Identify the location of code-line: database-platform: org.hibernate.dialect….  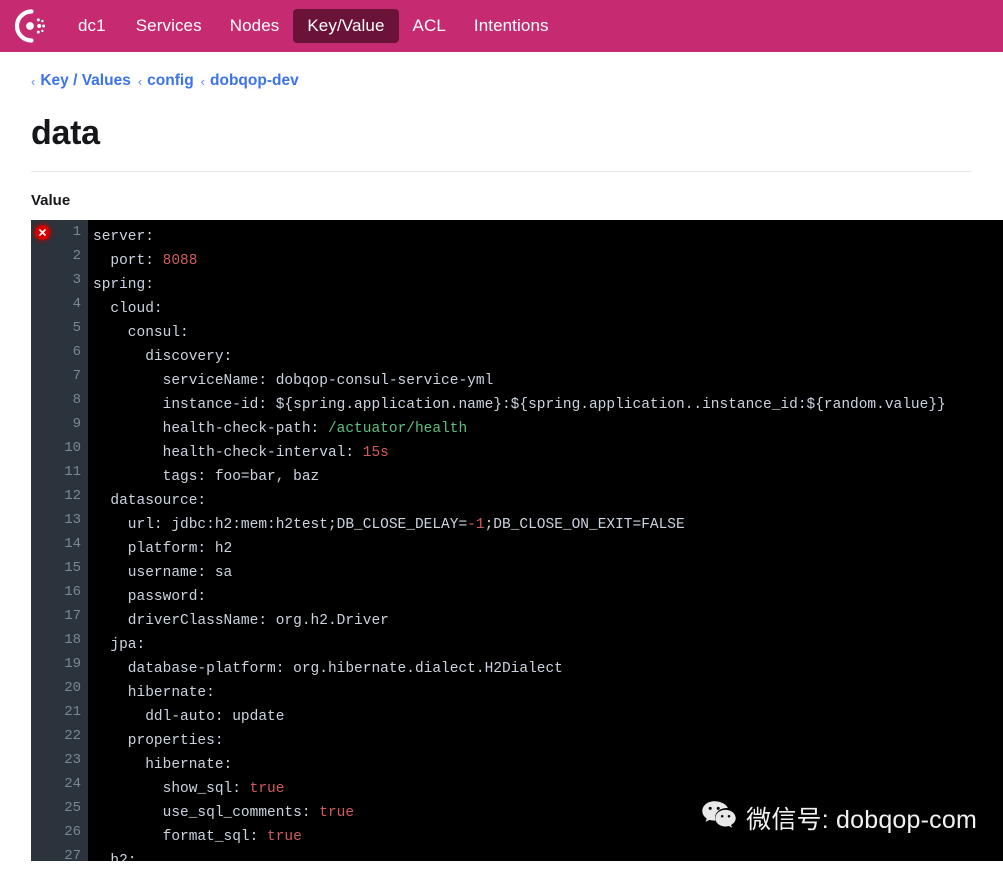
(548, 669).